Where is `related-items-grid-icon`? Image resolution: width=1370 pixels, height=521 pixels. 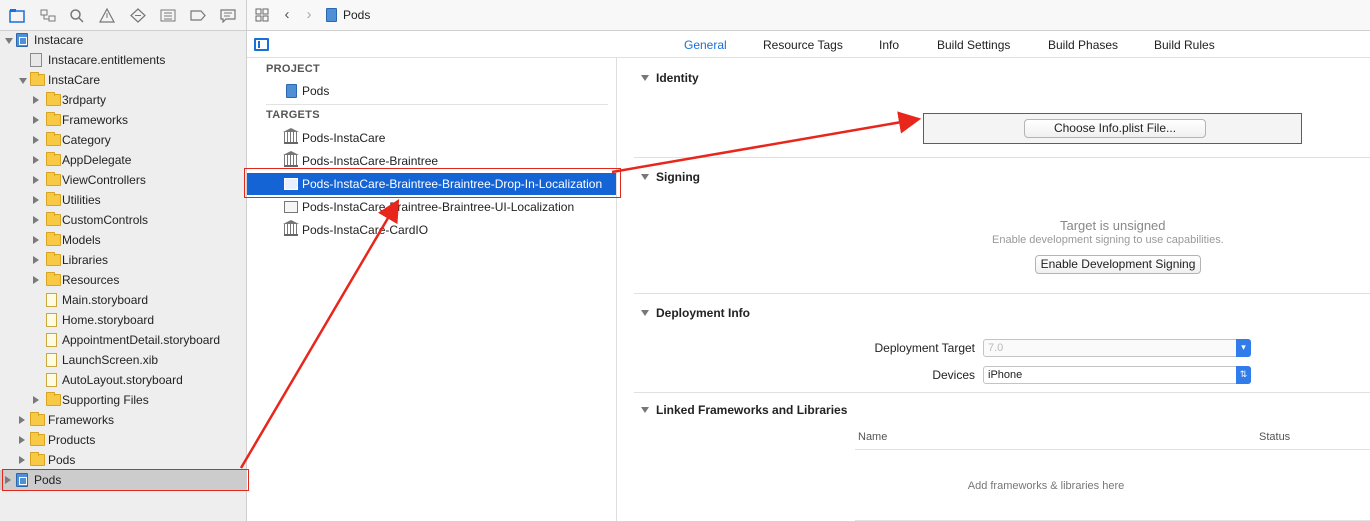 related-items-grid-icon is located at coordinates (262, 15).